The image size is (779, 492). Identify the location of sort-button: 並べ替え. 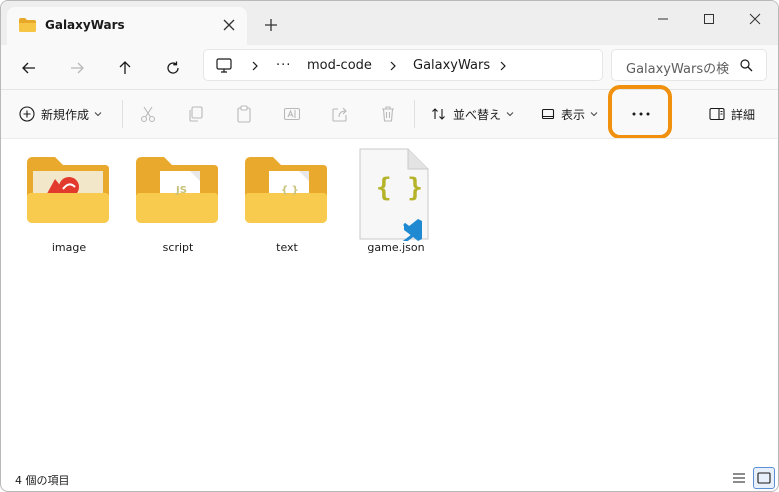
(472, 114).